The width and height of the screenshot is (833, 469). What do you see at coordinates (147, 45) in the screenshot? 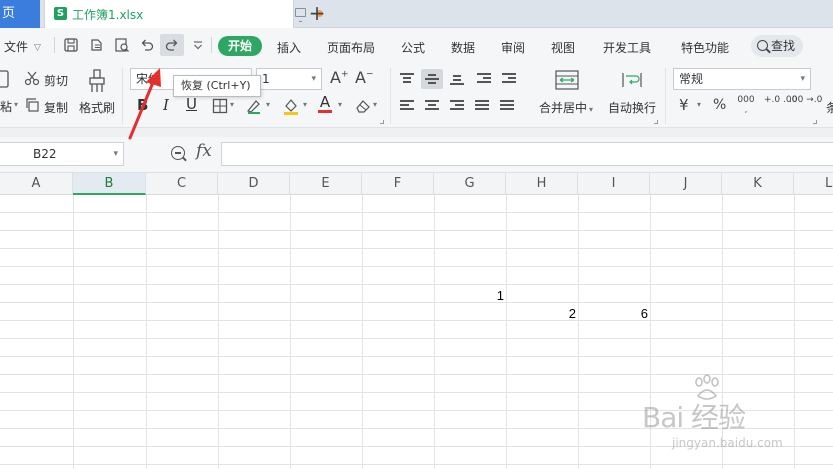
I see `undo-icon` at bounding box center [147, 45].